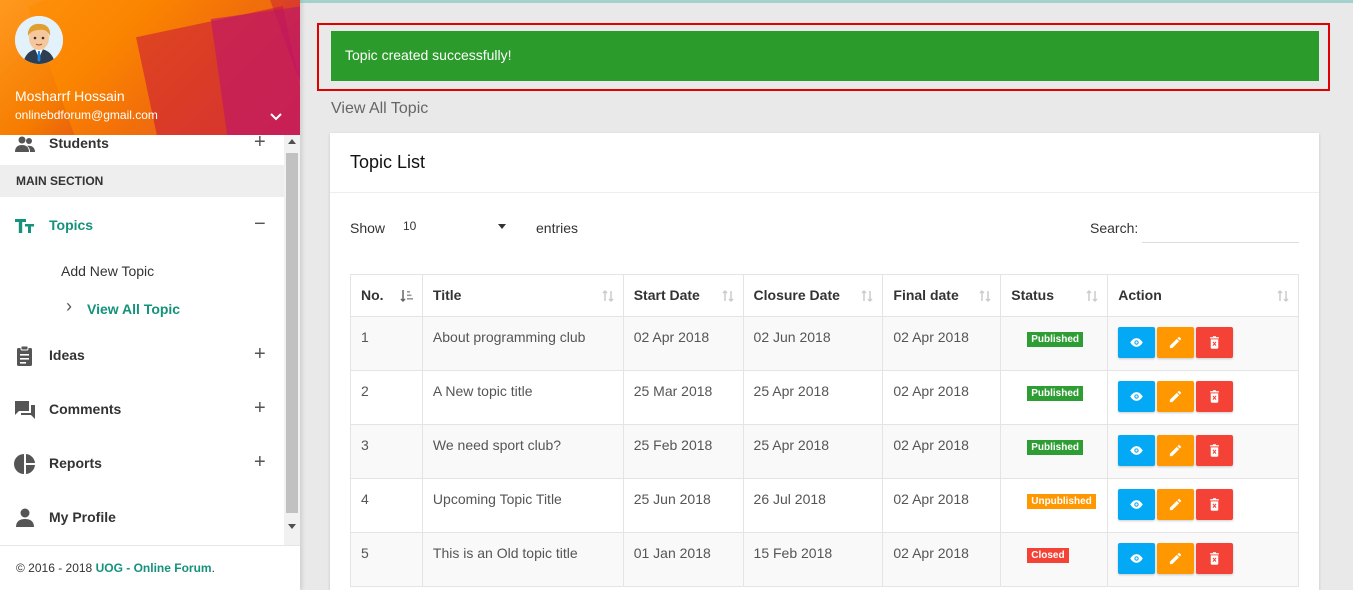 The image size is (1353, 590). I want to click on comments-icon, so click(25, 410).